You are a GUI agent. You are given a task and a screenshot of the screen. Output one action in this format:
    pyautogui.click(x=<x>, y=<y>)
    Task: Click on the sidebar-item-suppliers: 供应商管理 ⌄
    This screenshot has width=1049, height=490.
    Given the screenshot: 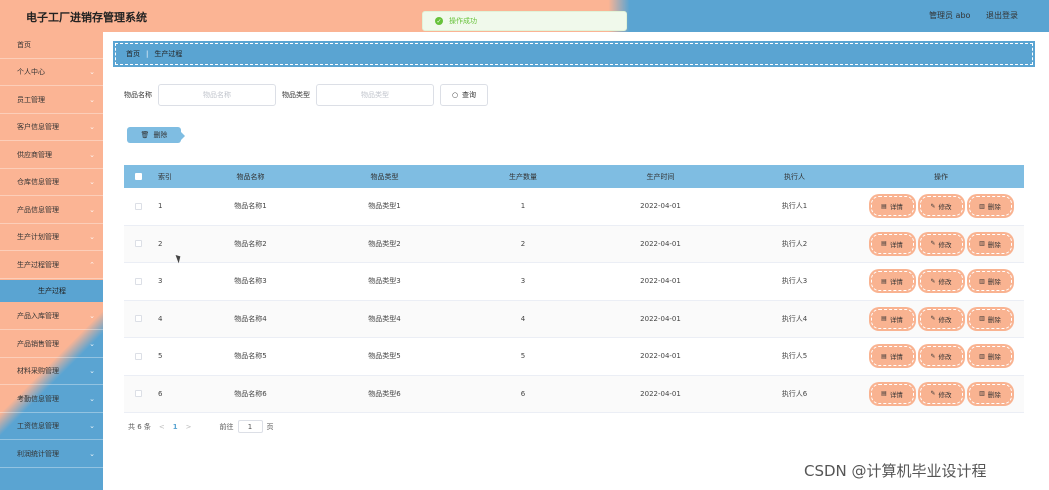 What is the action you would take?
    pyautogui.click(x=51, y=155)
    